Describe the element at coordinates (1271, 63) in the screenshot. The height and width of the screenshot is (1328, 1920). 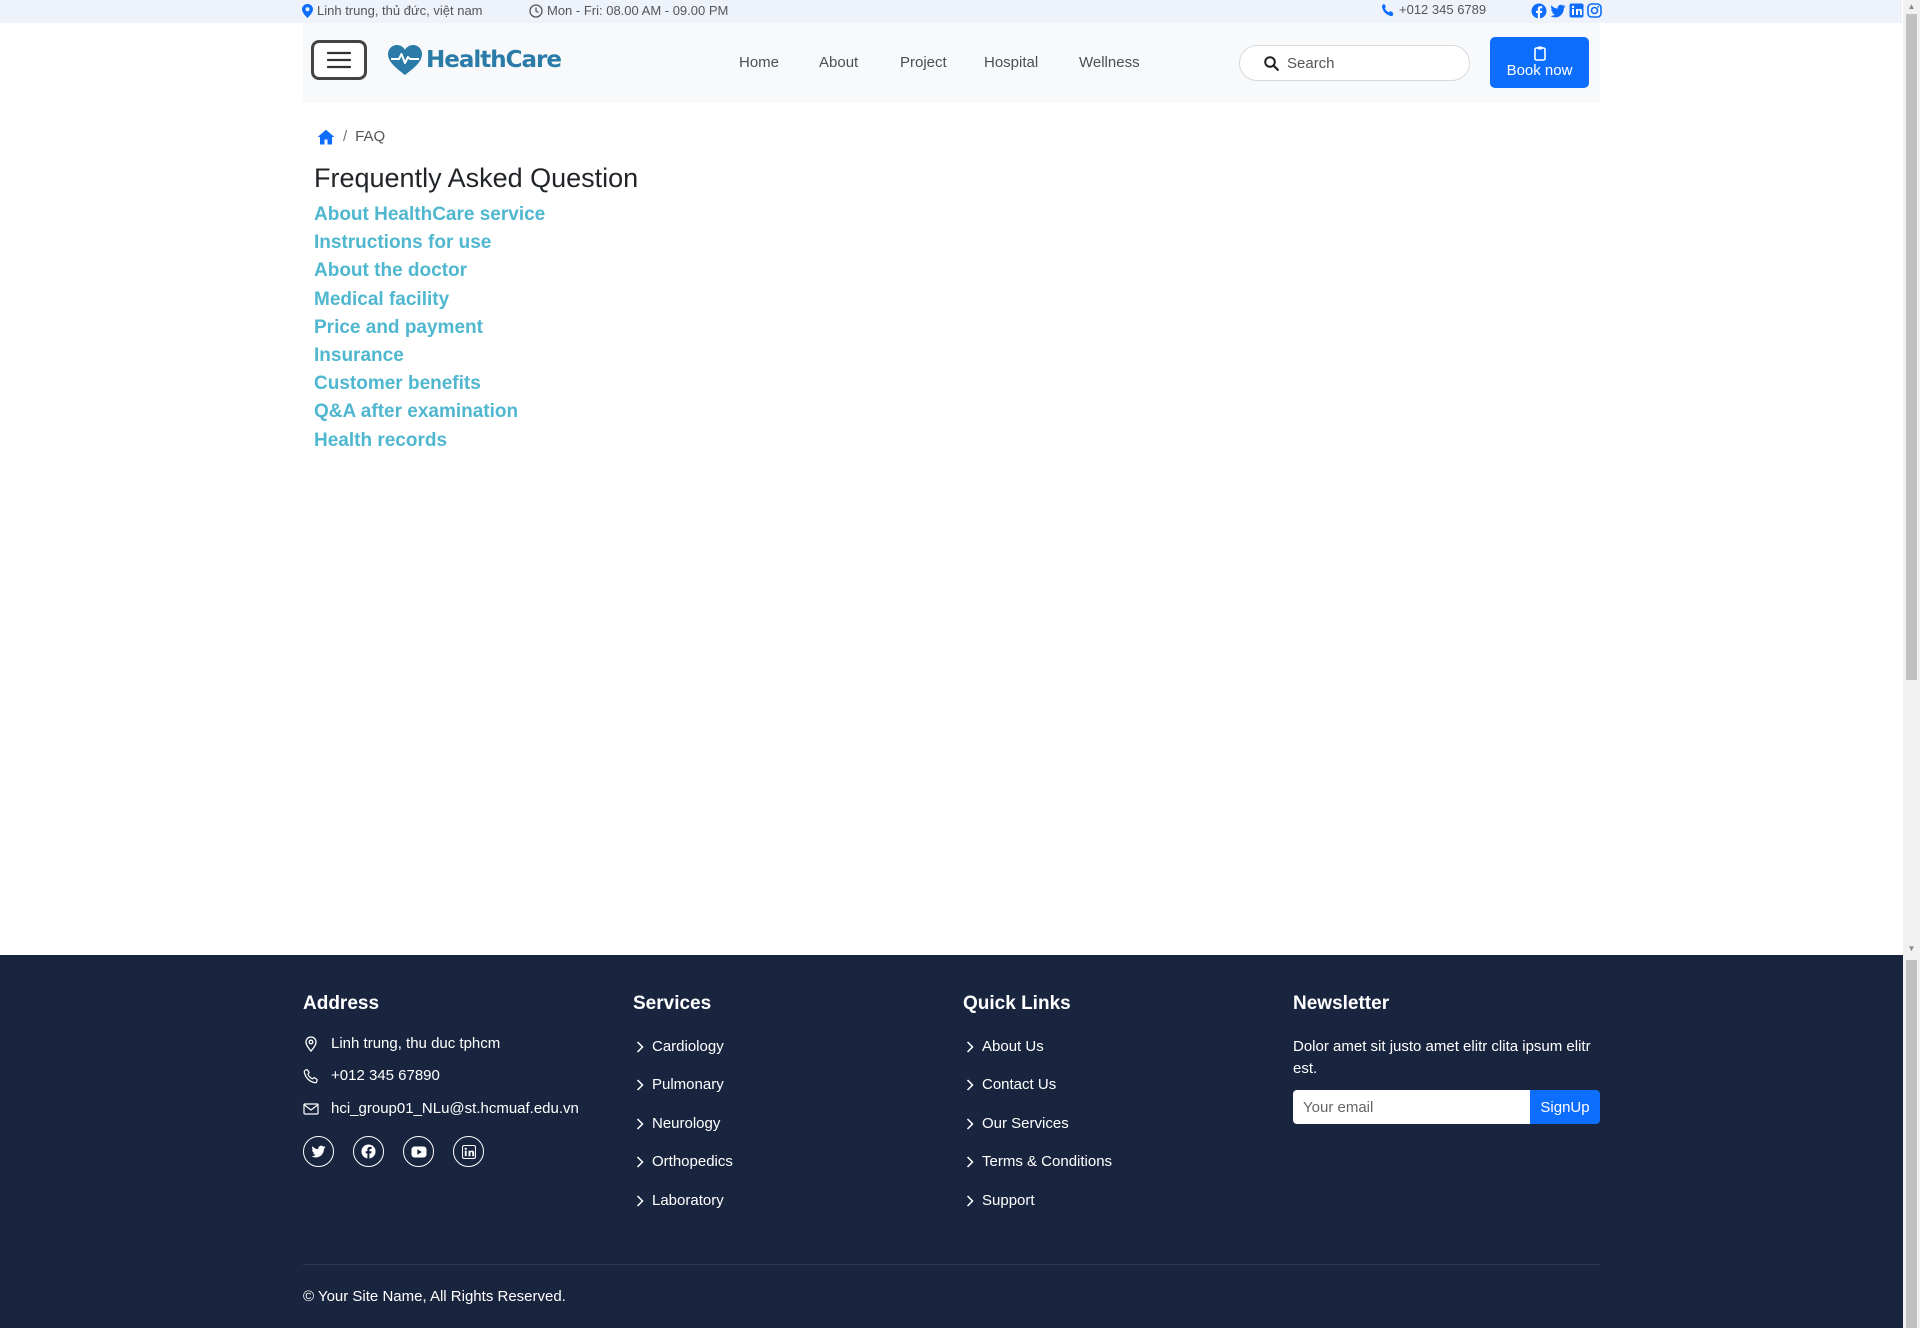
I see `search-icon` at that location.